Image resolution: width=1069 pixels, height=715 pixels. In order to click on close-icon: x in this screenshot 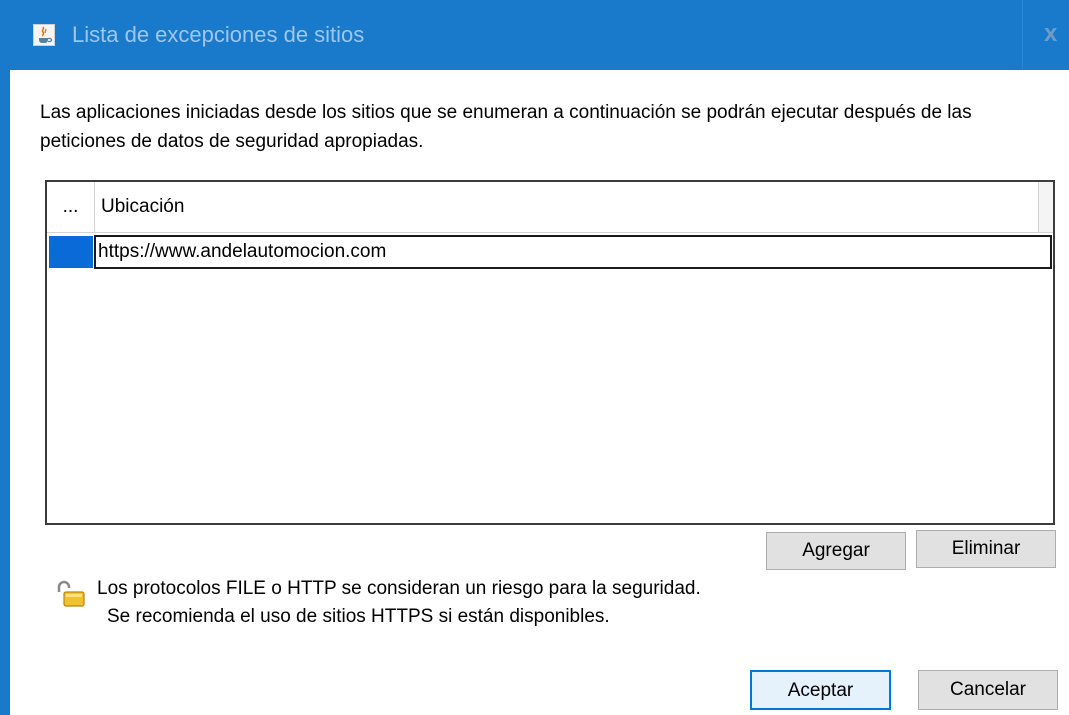, I will do `click(1050, 34)`.